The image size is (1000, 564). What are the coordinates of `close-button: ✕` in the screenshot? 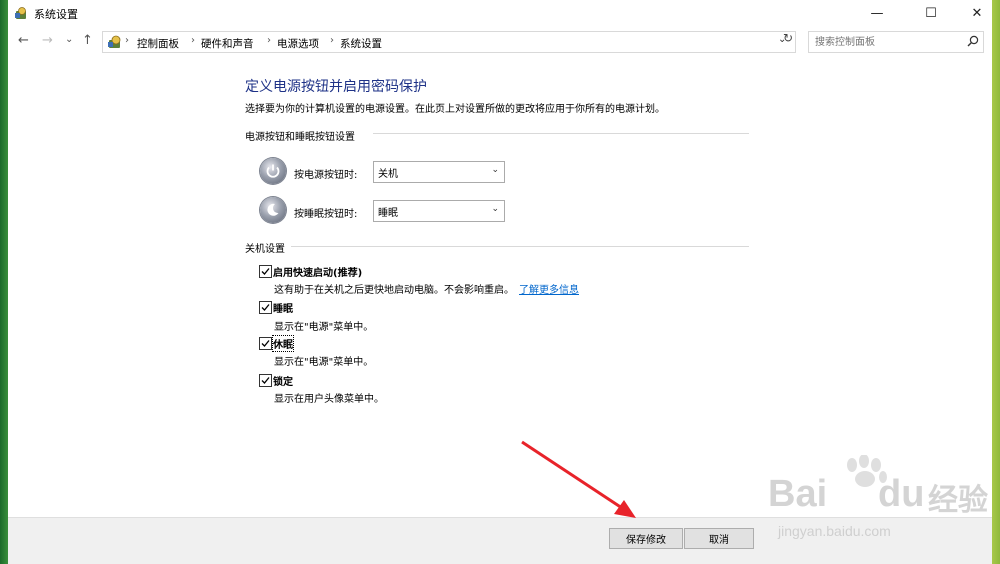 It's located at (977, 13).